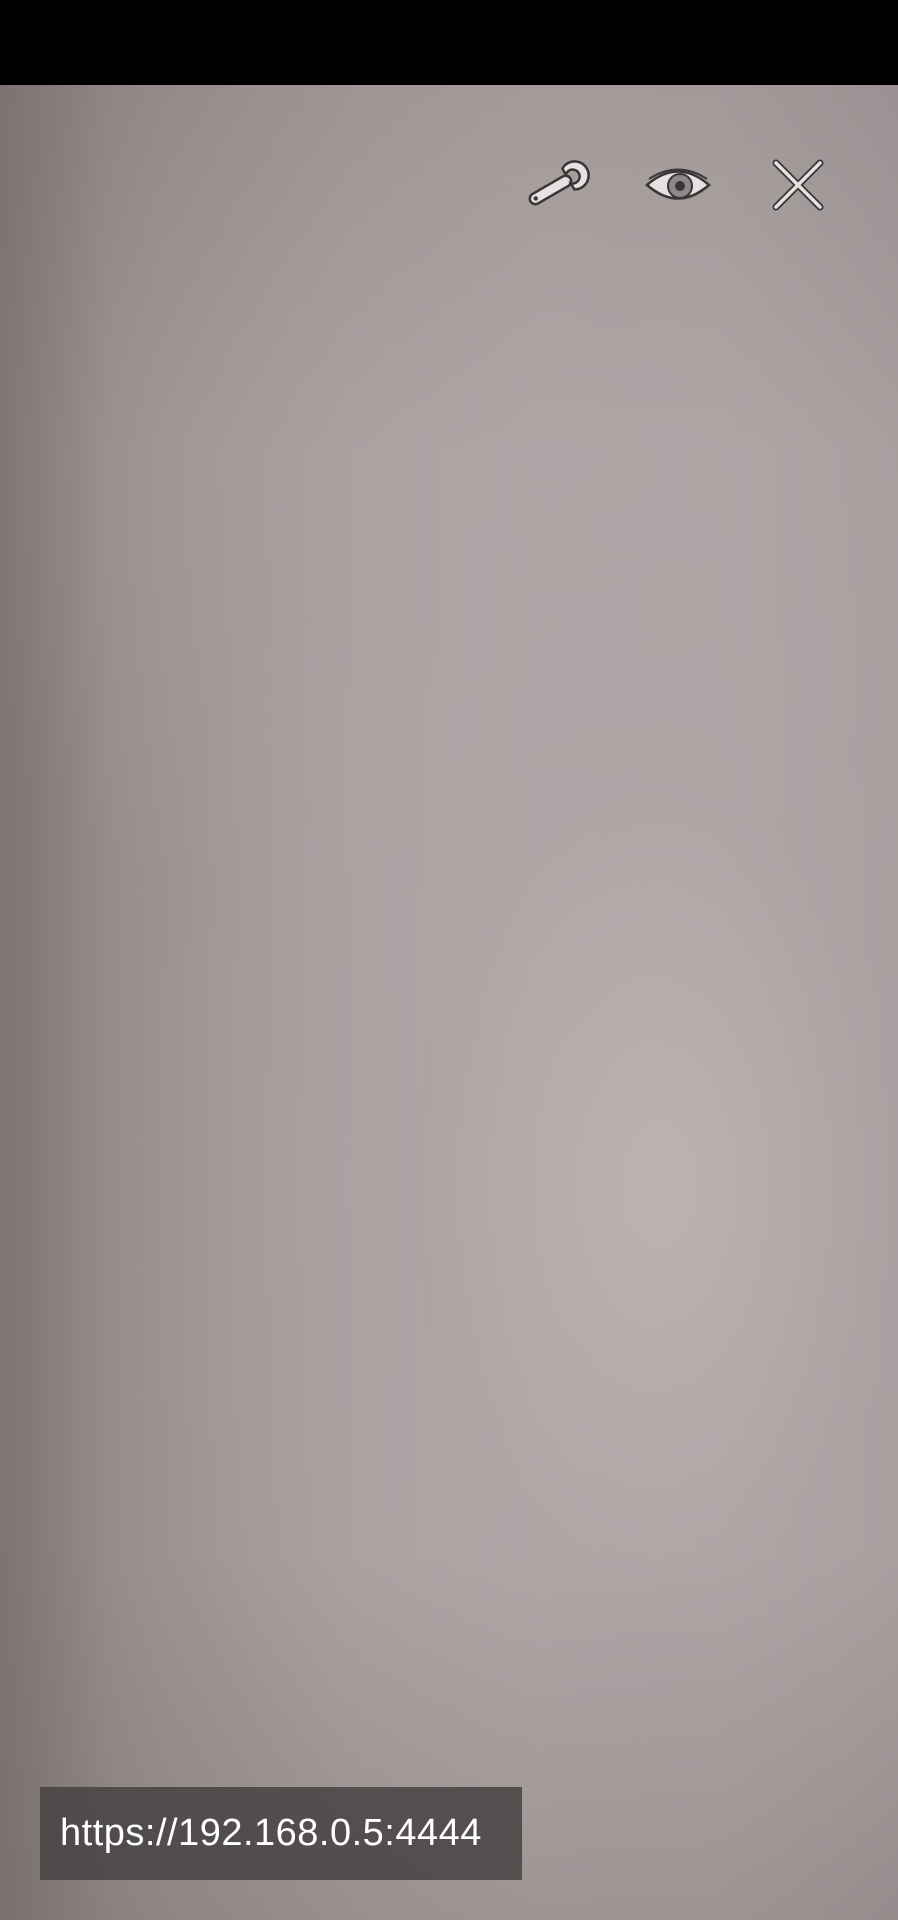 This screenshot has width=898, height=1920. What do you see at coordinates (558, 185) in the screenshot?
I see `wrench-icon` at bounding box center [558, 185].